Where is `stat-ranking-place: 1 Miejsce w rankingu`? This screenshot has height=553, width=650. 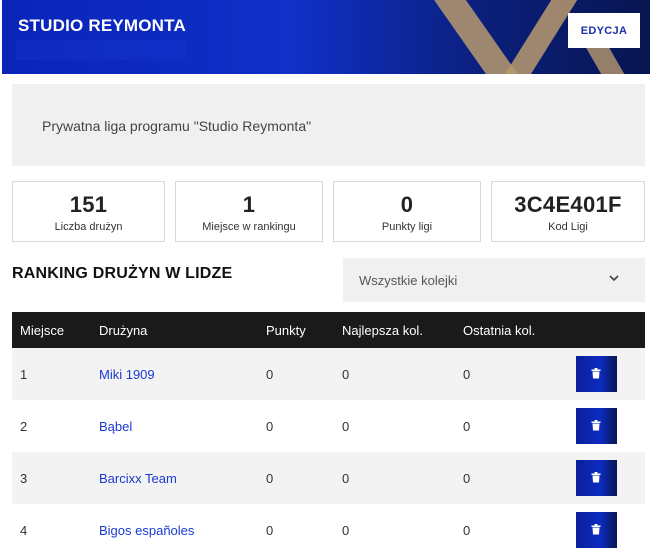
stat-ranking-place: 1 Miejsce w rankingu is located at coordinates (249, 211).